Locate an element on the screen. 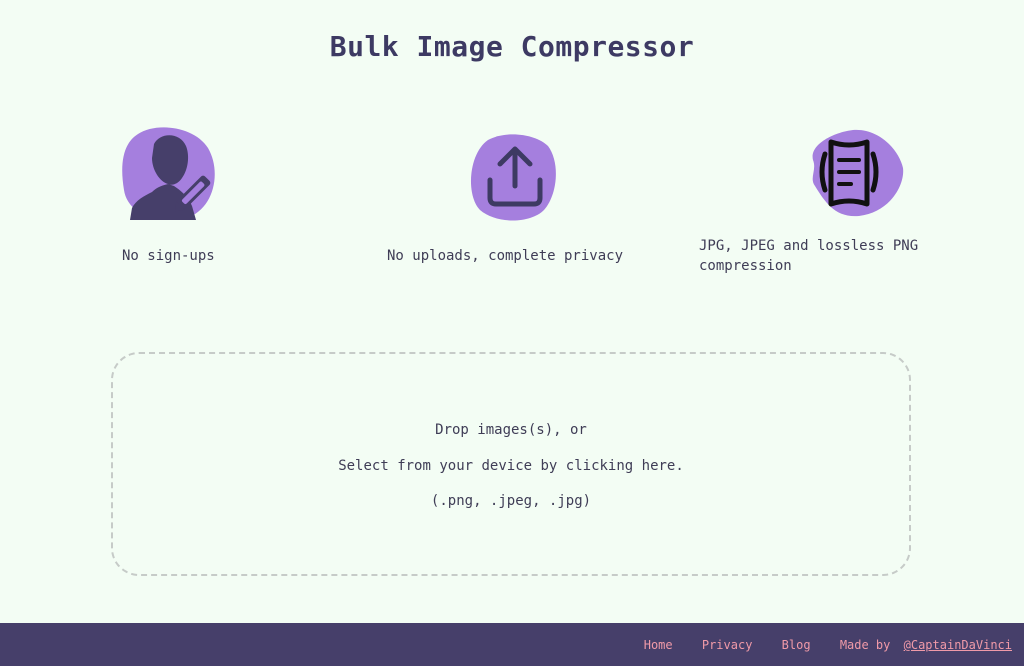 The image size is (1024, 666). page-title: Bulk Image Compressor is located at coordinates (512, 46).